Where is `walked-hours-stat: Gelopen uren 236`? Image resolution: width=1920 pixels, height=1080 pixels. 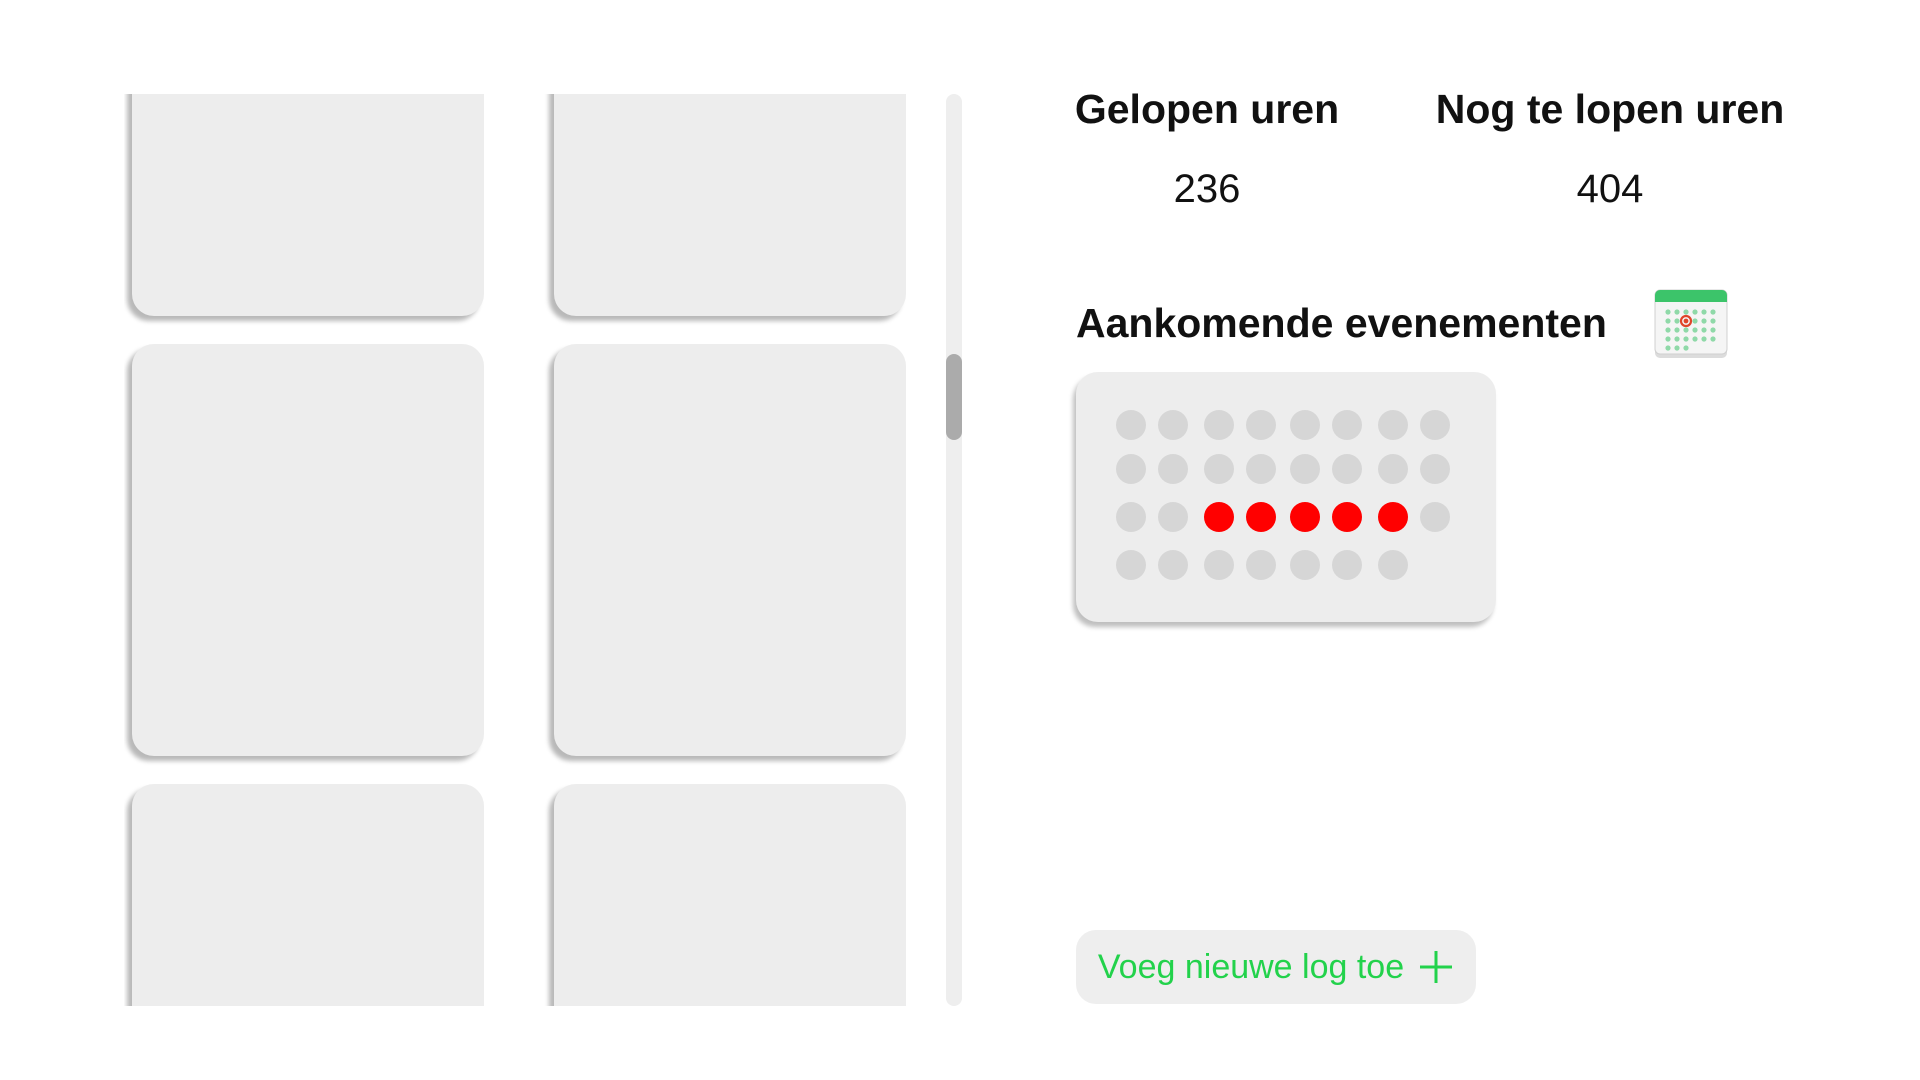 walked-hours-stat: Gelopen uren 236 is located at coordinates (1207, 149).